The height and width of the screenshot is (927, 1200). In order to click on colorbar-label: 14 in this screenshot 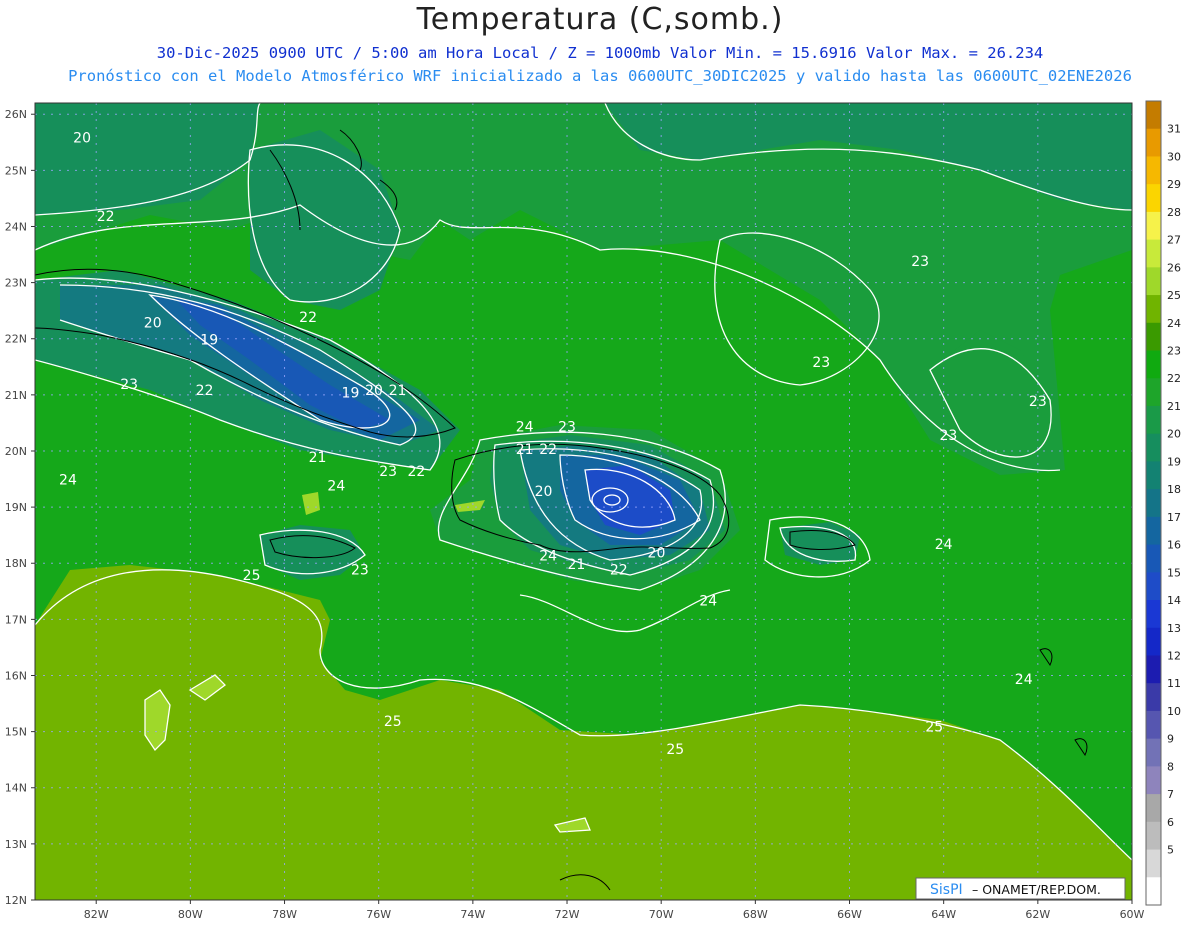, I will do `click(1174, 600)`.